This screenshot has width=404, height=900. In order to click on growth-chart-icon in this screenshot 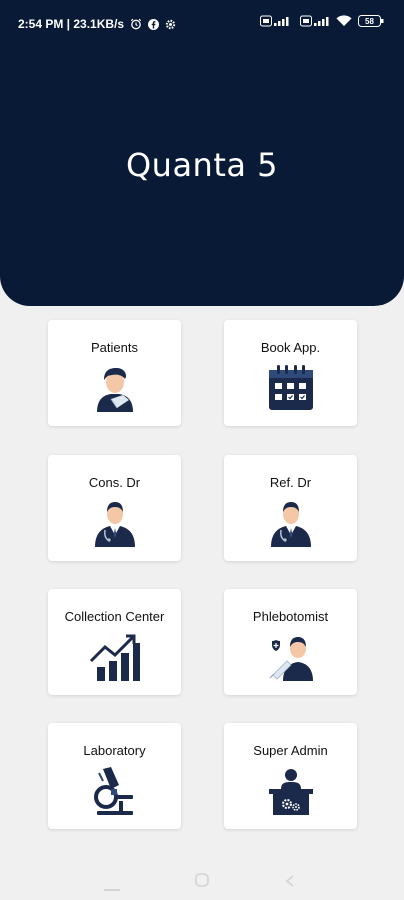, I will do `click(115, 657)`.